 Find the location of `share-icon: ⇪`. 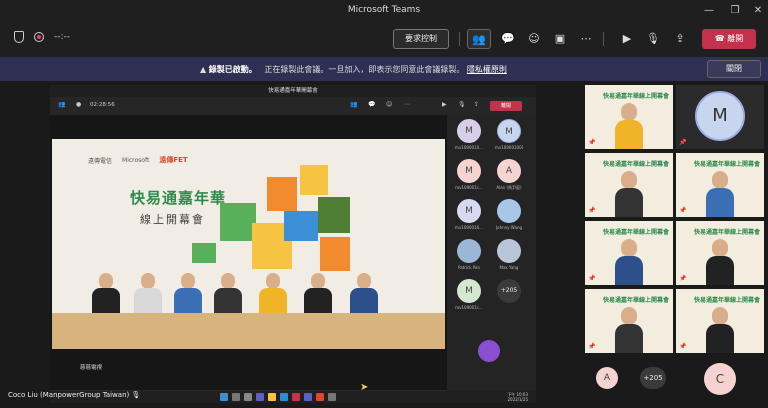

share-icon: ⇪ is located at coordinates (680, 39).